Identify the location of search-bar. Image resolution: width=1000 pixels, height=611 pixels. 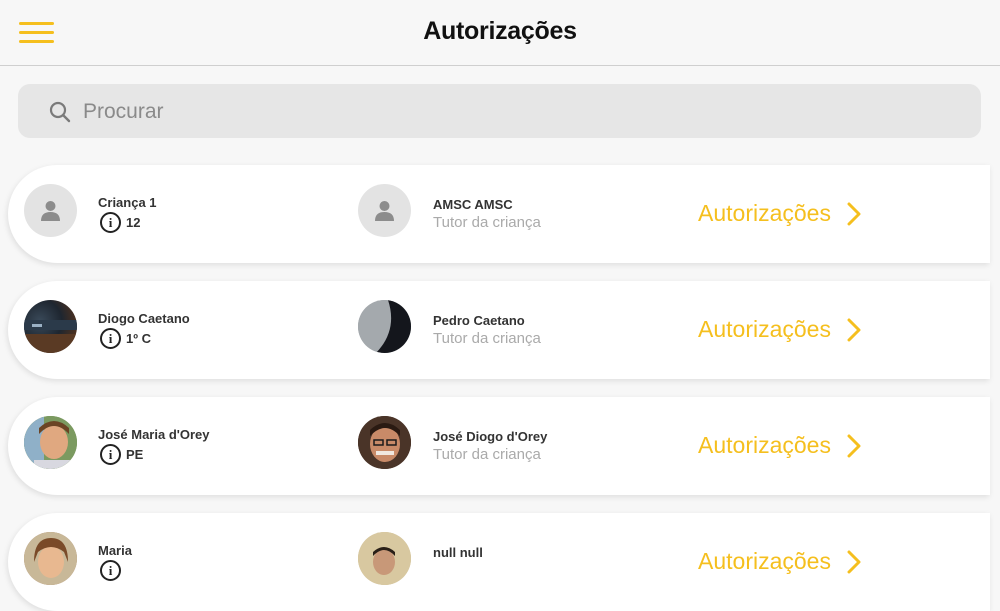
(499, 112).